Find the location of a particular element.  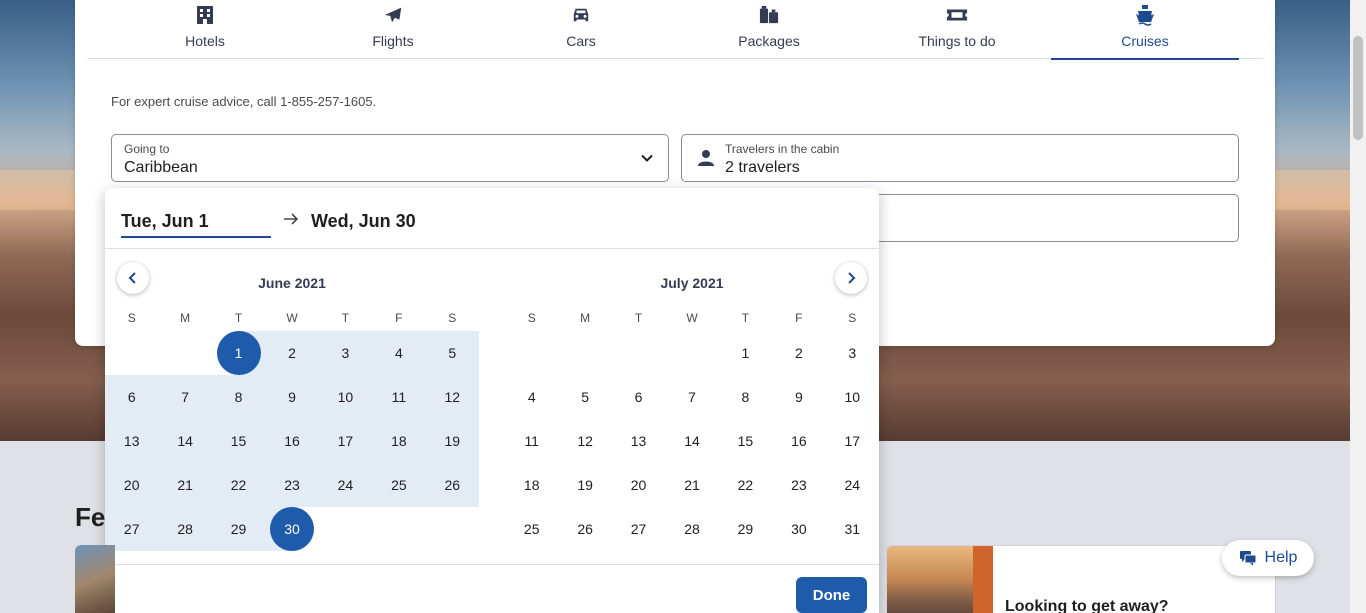

calendar-day-number: 6 is located at coordinates (638, 397).